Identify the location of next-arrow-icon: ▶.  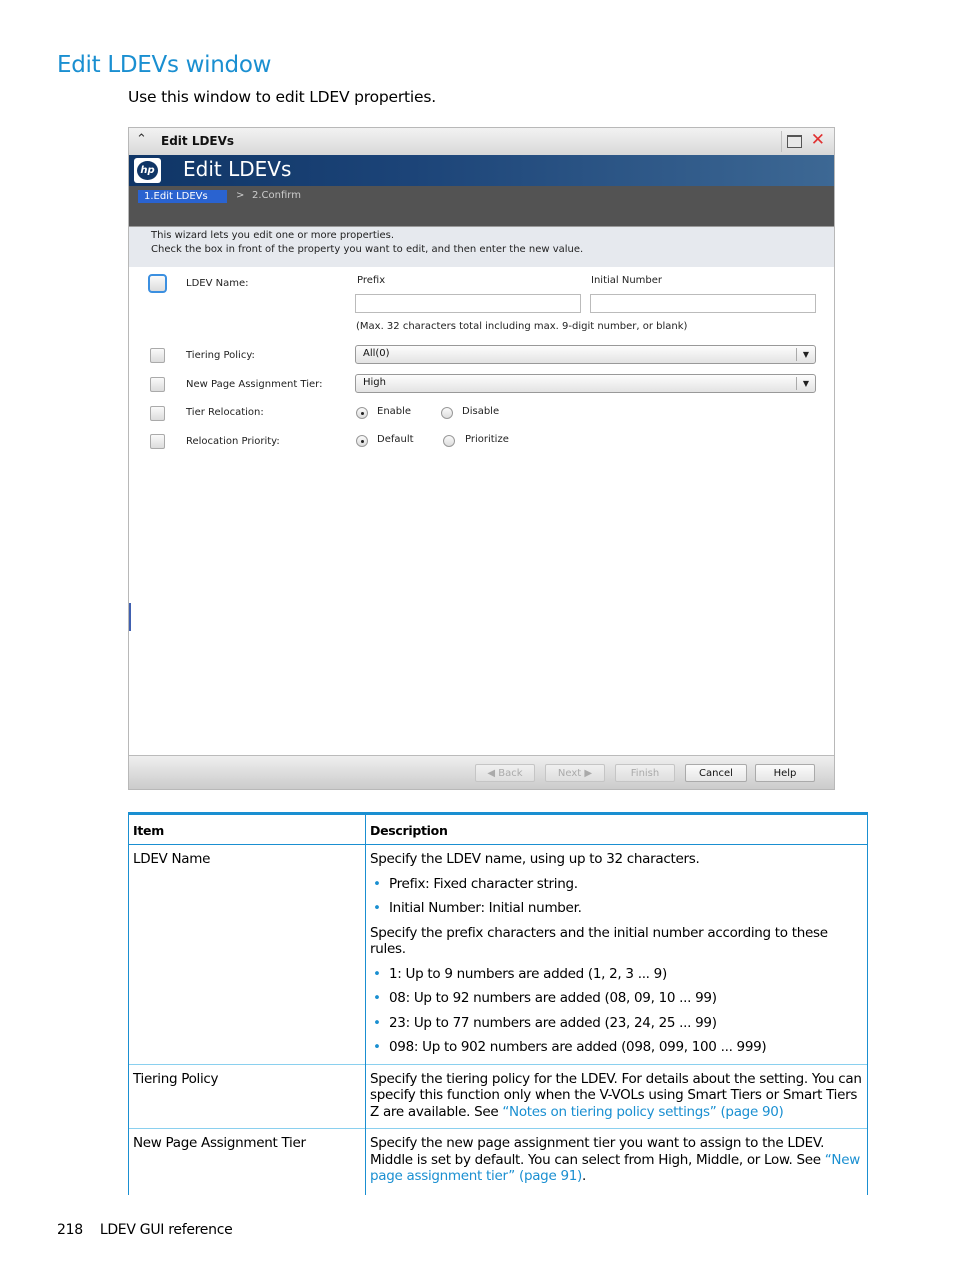
(588, 773).